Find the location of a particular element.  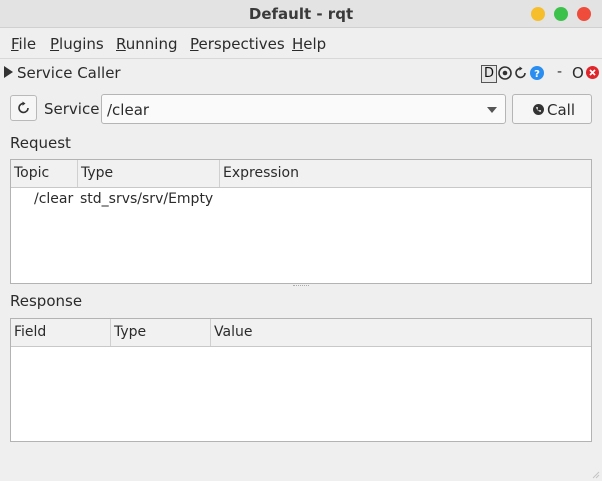

request-col-type: Type is located at coordinates (149, 173).